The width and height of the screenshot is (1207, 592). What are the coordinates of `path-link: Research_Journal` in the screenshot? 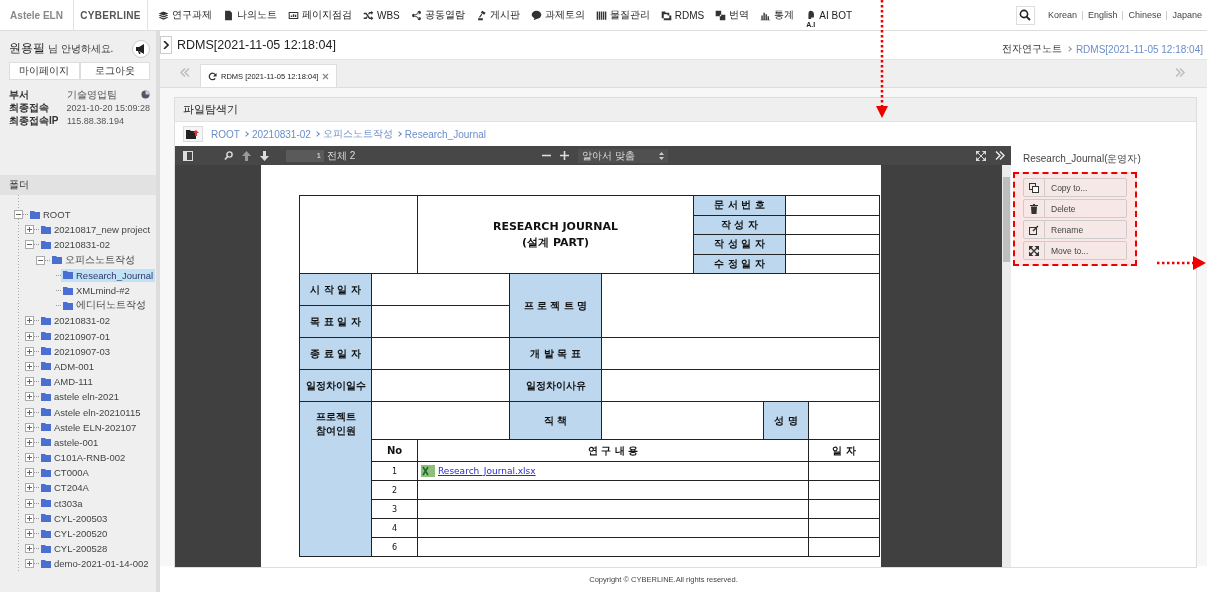 It's located at (445, 134).